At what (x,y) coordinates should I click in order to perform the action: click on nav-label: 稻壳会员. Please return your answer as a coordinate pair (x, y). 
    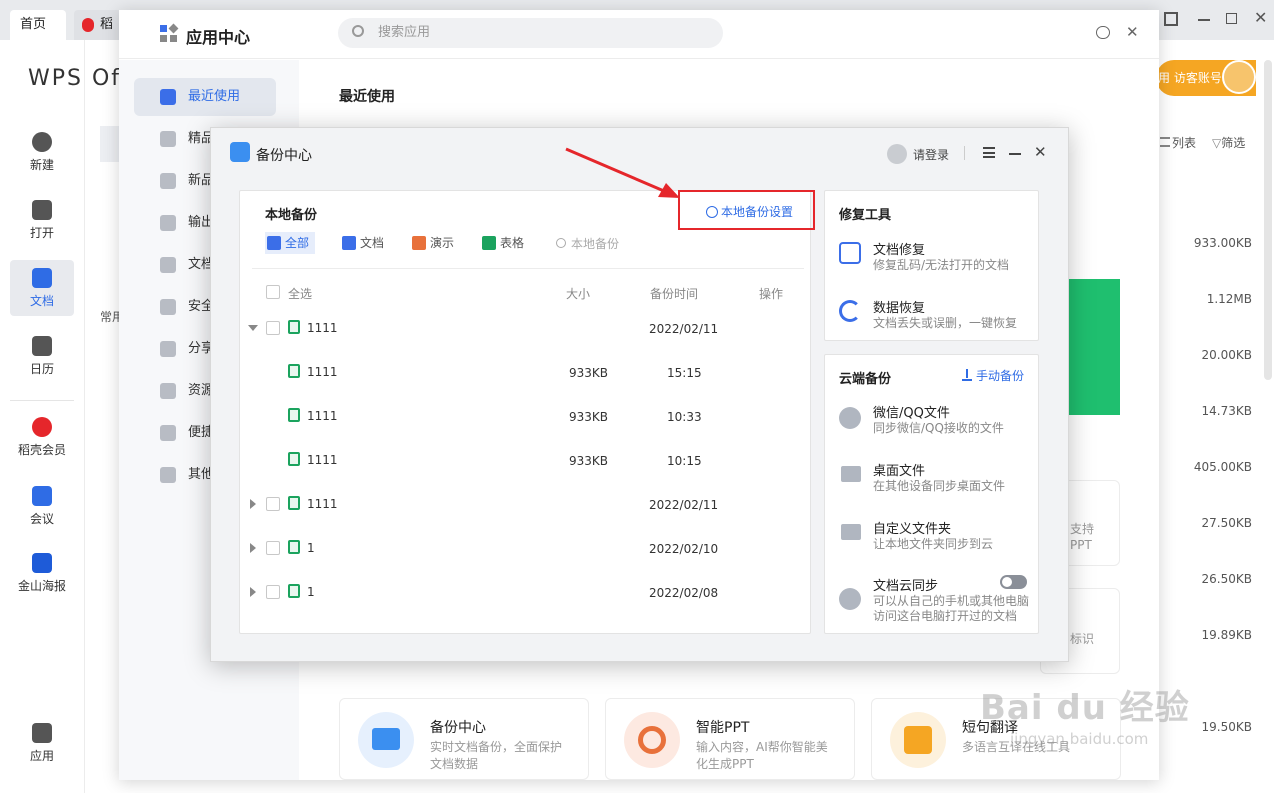
    Looking at the image, I should click on (41, 450).